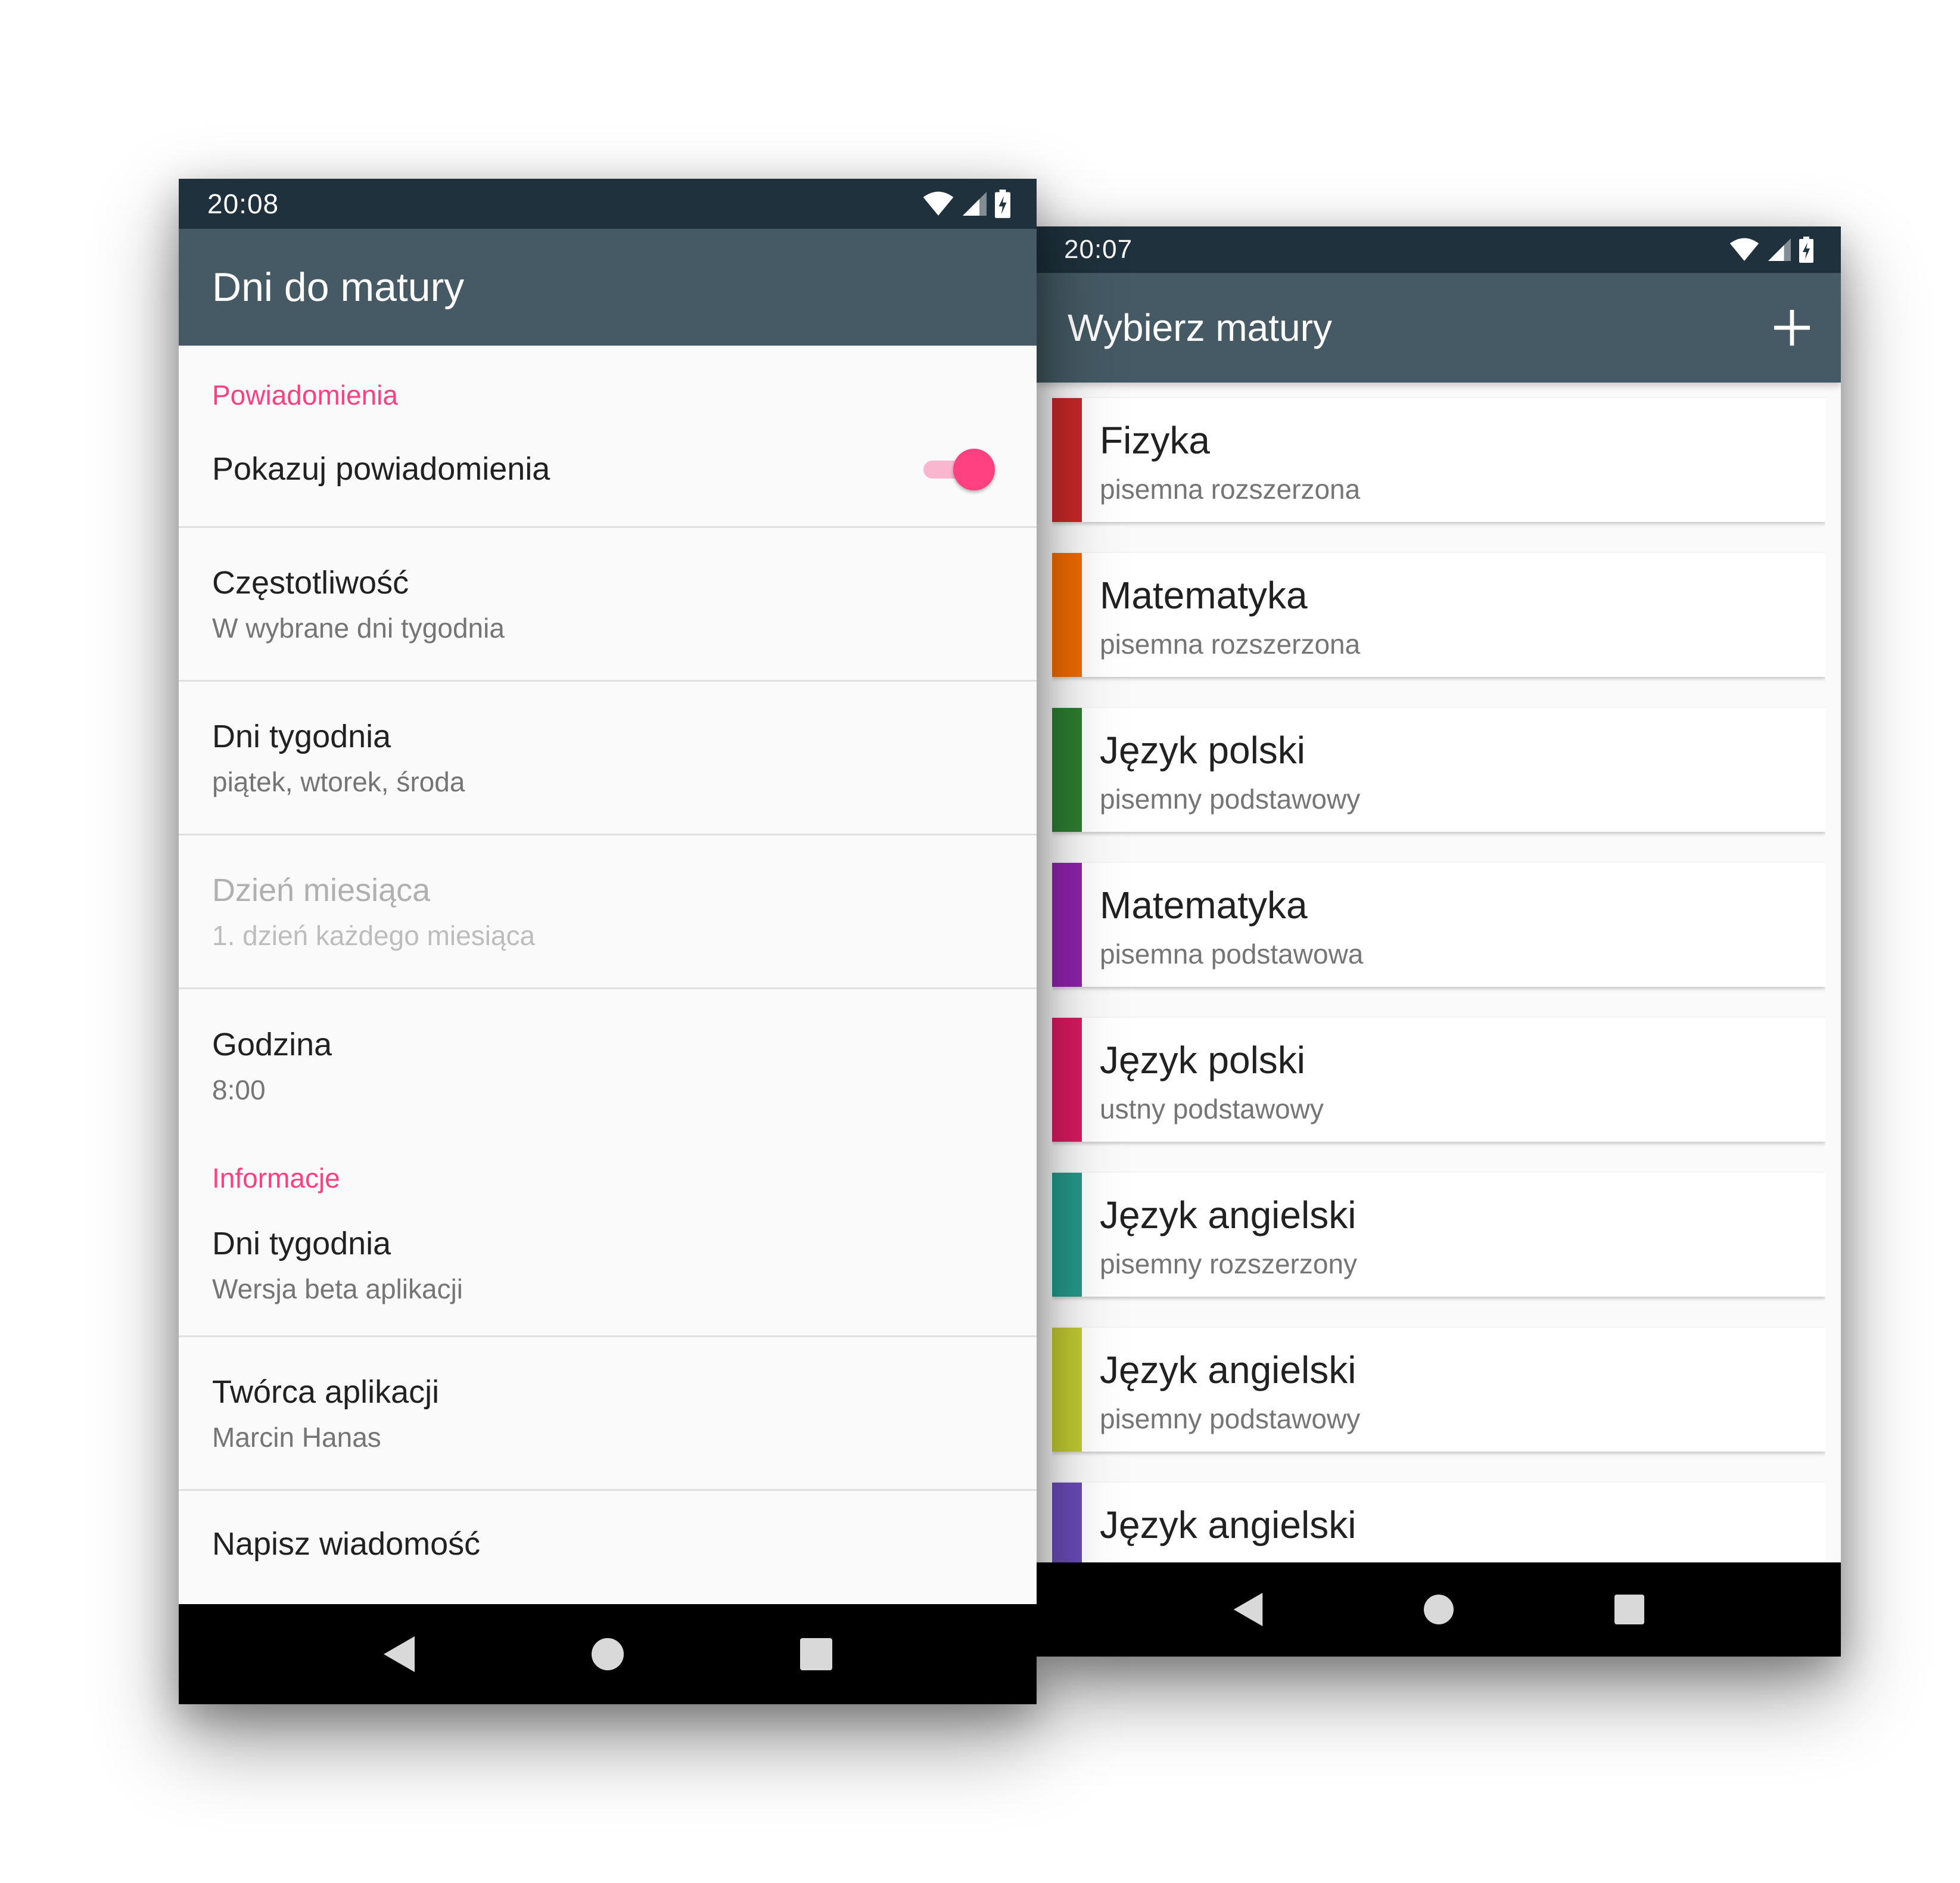 The image size is (1960, 1883). What do you see at coordinates (1438, 925) in the screenshot?
I see `exam-card: Matematyka pisemna podstawowa` at bounding box center [1438, 925].